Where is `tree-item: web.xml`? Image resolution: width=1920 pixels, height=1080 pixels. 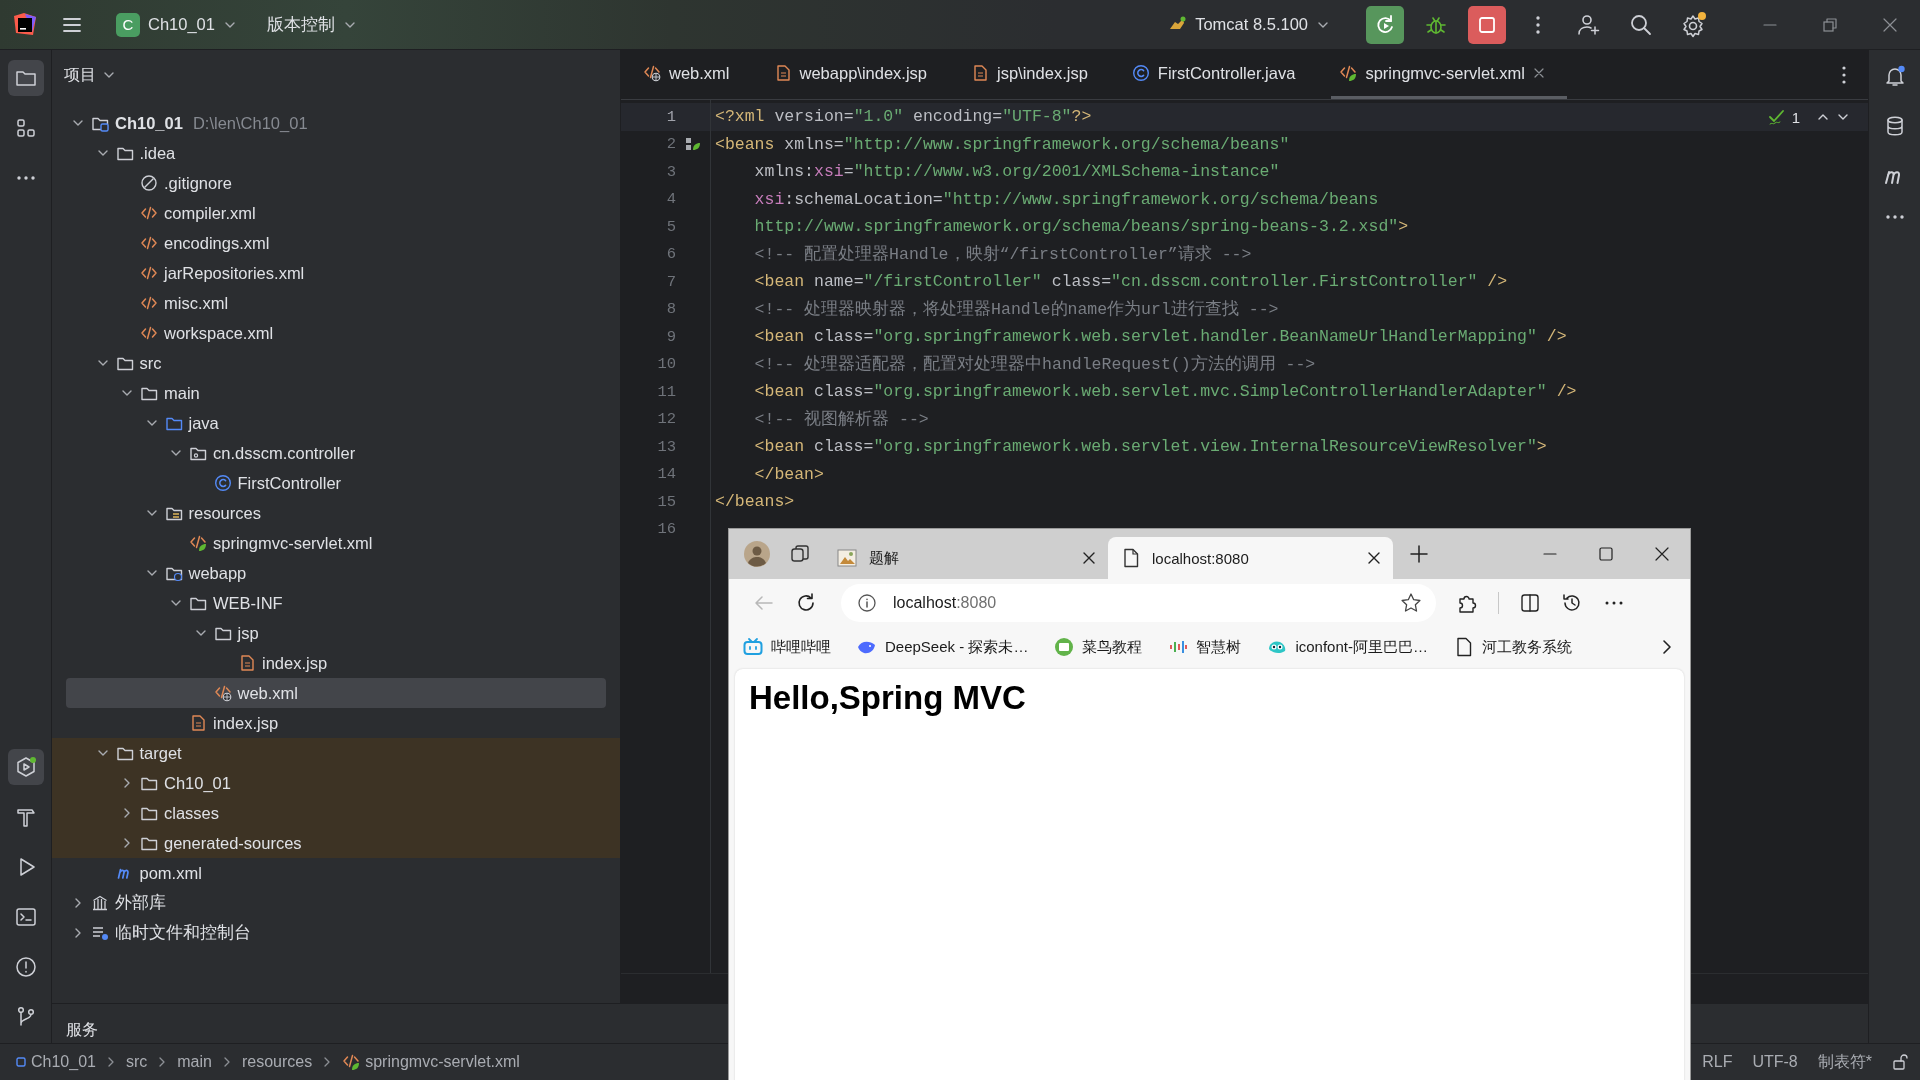
tree-item: web.xml is located at coordinates (336, 693).